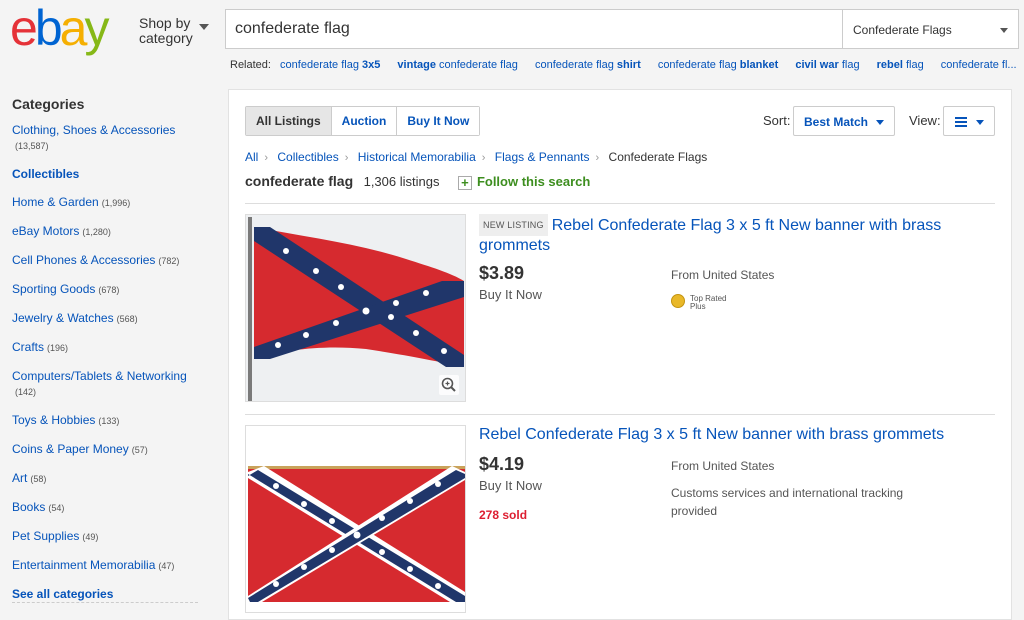 Image resolution: width=1024 pixels, height=620 pixels. What do you see at coordinates (48, 28) in the screenshot?
I see `logo-letter-b: b` at bounding box center [48, 28].